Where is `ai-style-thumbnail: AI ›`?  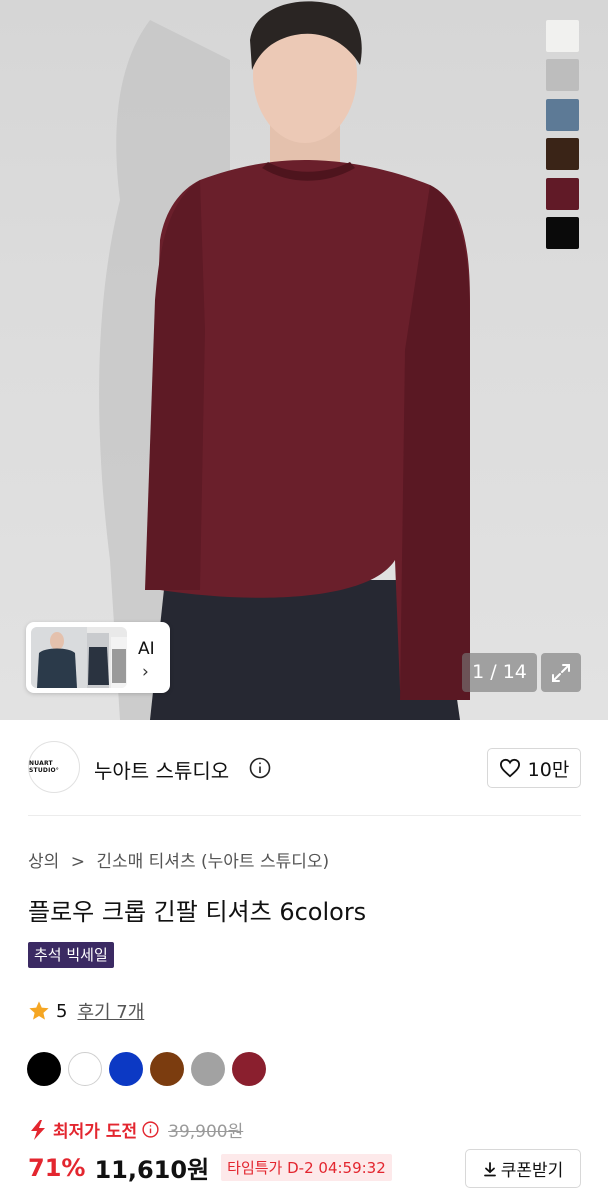 ai-style-thumbnail: AI › is located at coordinates (98, 657).